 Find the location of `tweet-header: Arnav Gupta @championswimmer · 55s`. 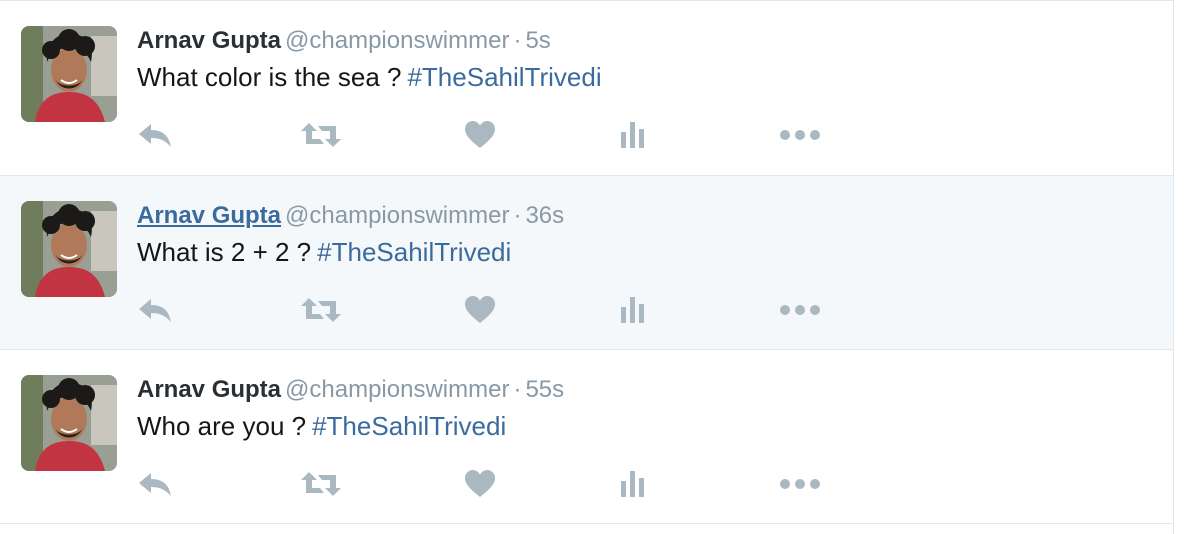

tweet-header: Arnav Gupta @championswimmer · 55s is located at coordinates (350, 390).